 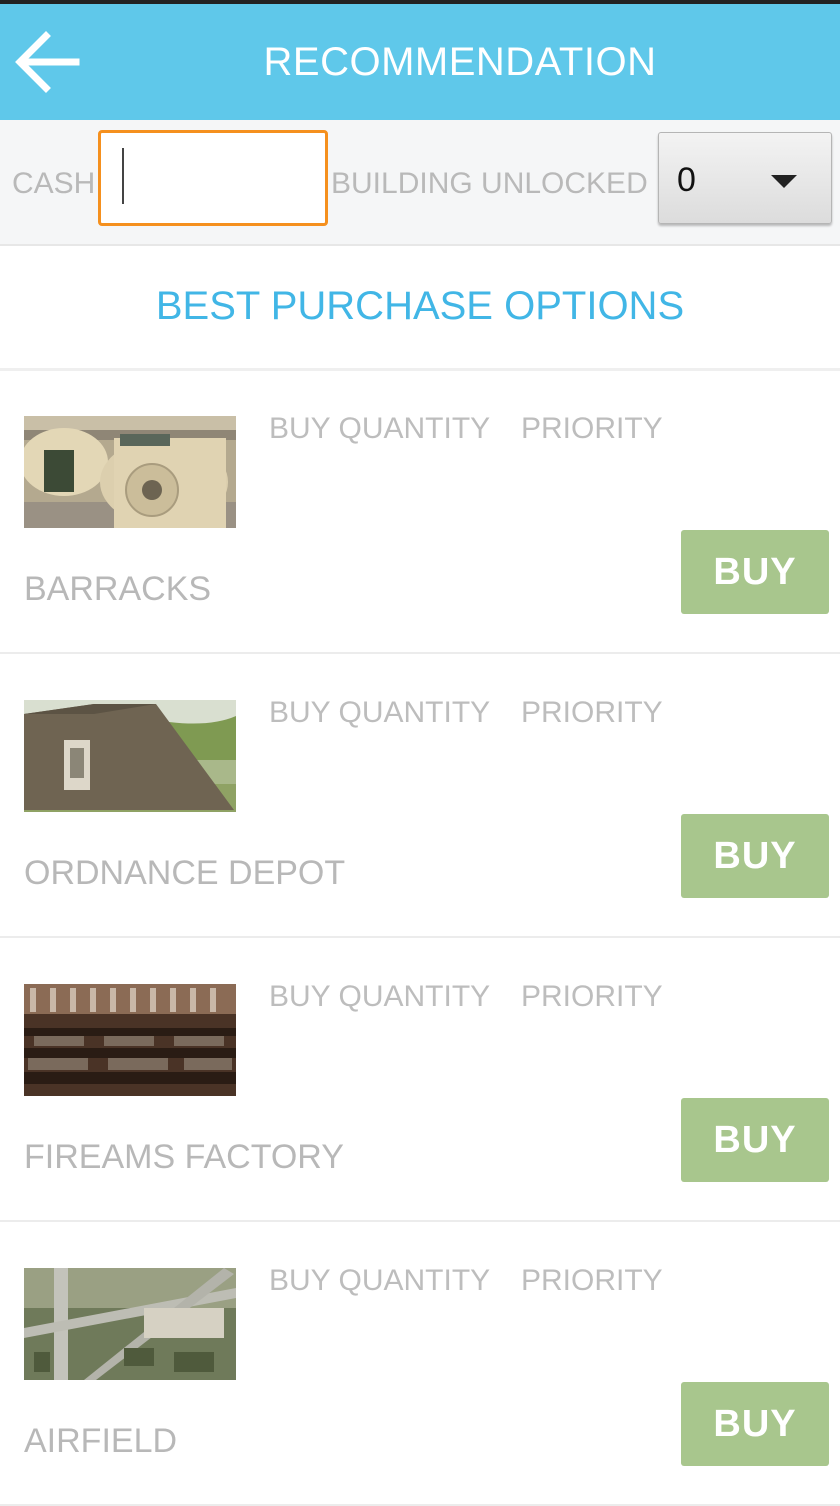 I want to click on cash-input, so click(x=213, y=178).